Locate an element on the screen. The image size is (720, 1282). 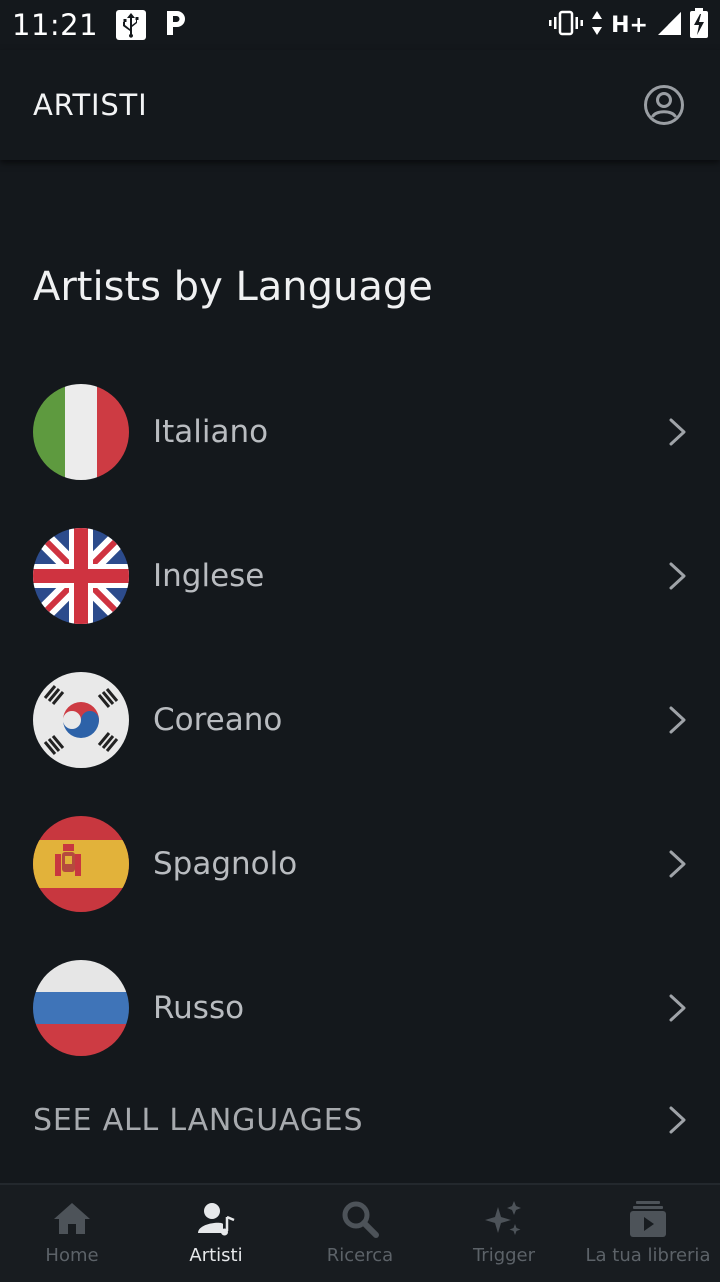
section-title: Artists by Language is located at coordinates (233, 287).